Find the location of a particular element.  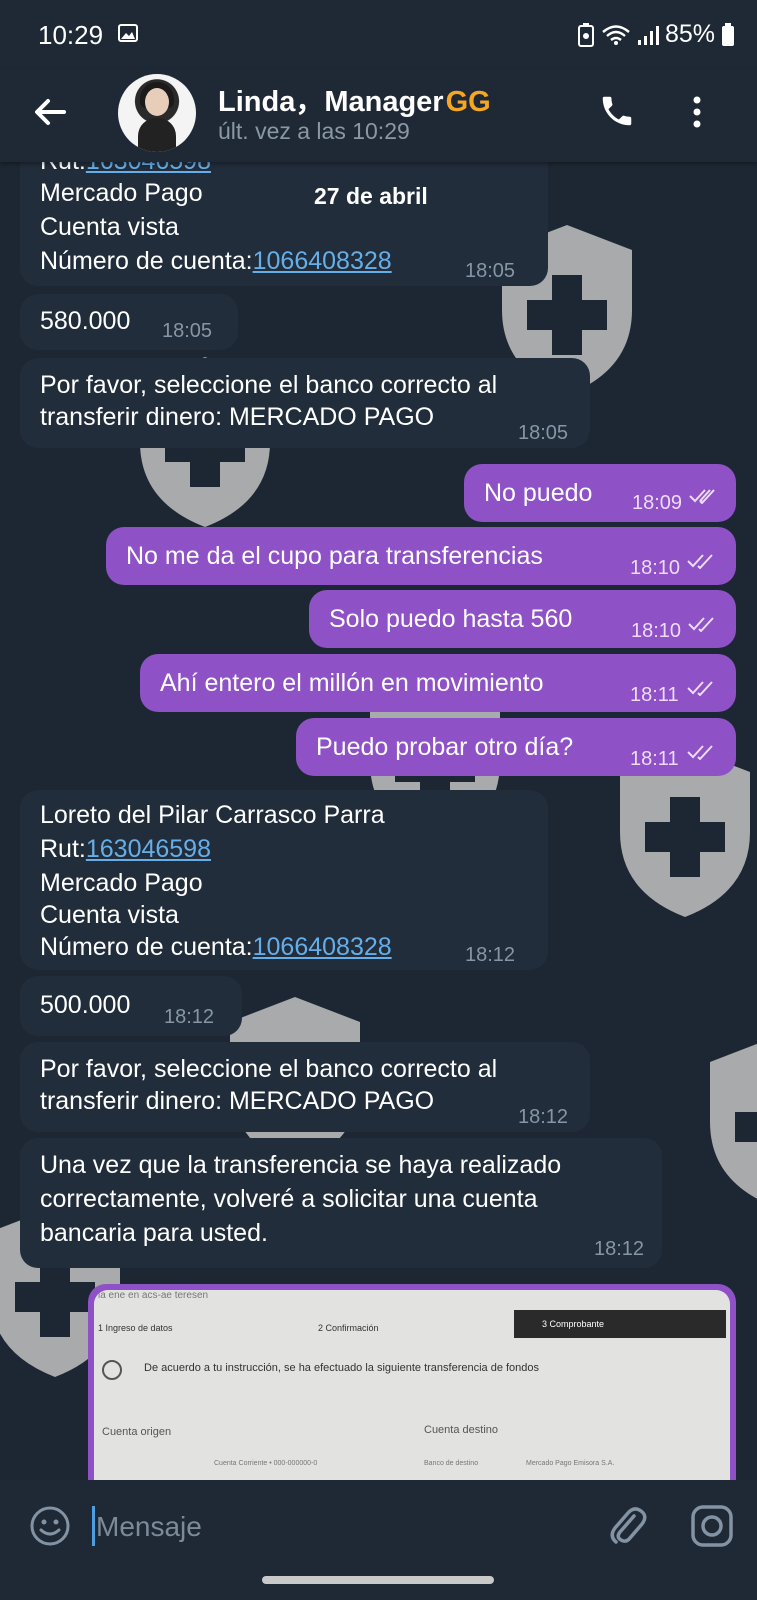

photo-text: Banco de destino is located at coordinates (451, 1463).